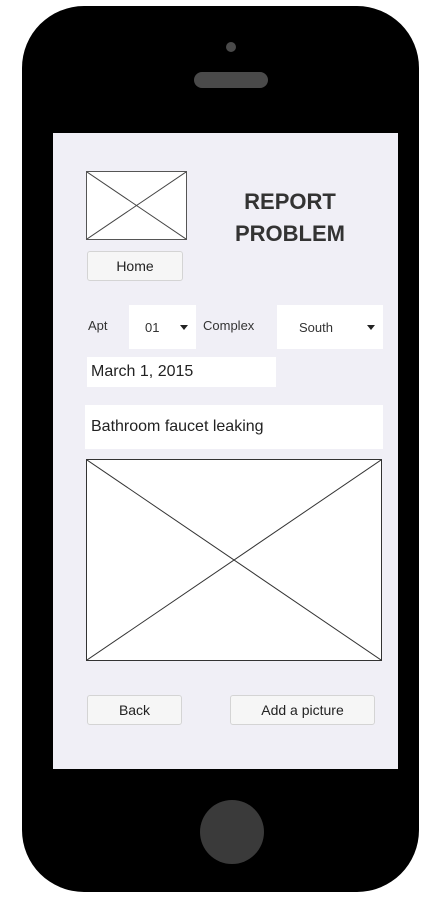  Describe the element at coordinates (98, 325) in the screenshot. I see `apt-label: Apt` at that location.